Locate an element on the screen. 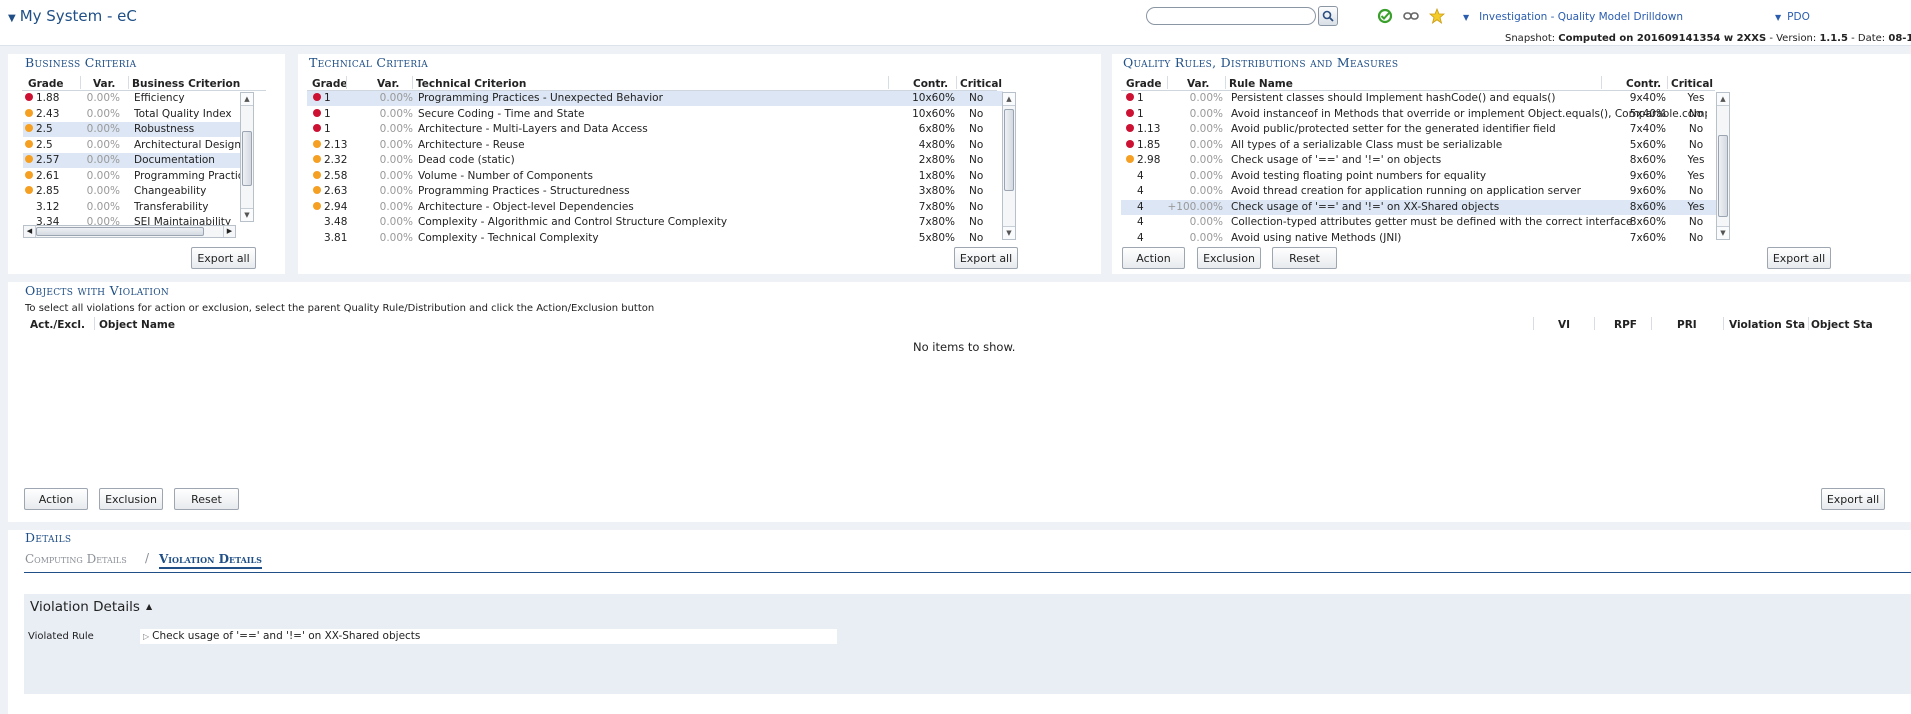 Image resolution: width=1911 pixels, height=714 pixels. table-row: 2.43 0.00% Total Quality Index is located at coordinates (137, 114).